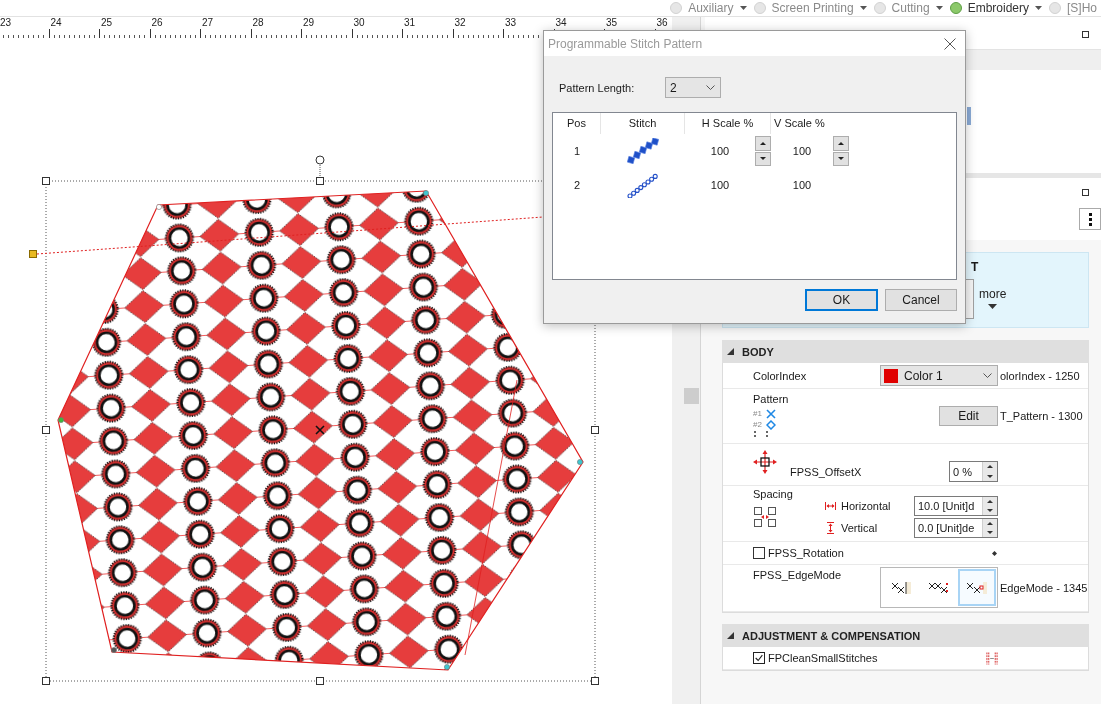 Image resolution: width=1101 pixels, height=704 pixels. Describe the element at coordinates (765, 462) in the screenshot. I see `move-icon` at that location.